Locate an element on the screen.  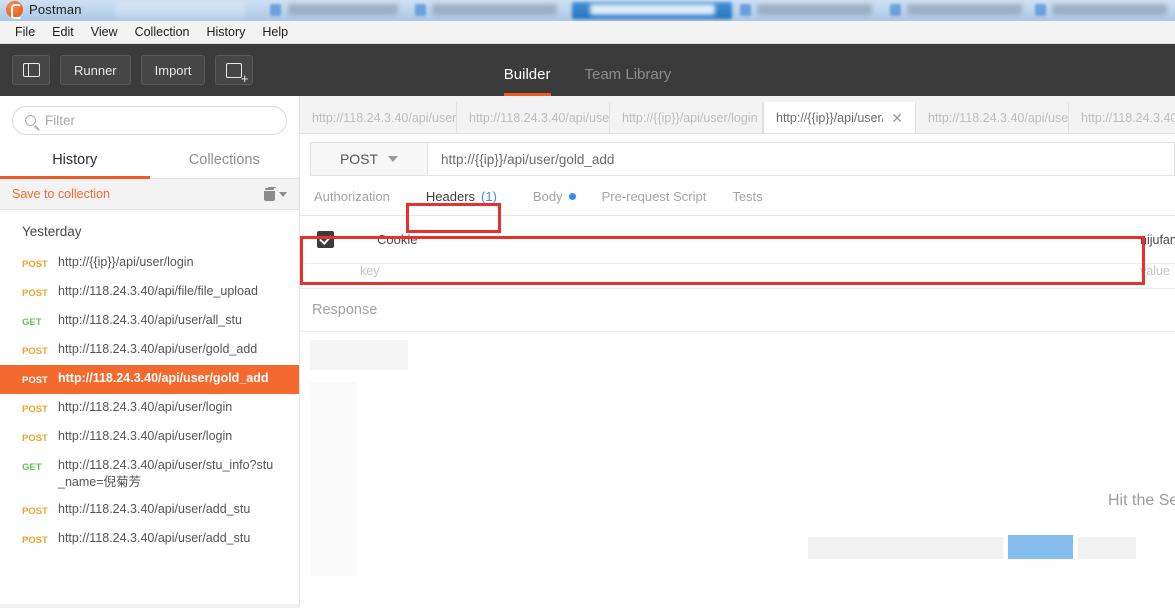
url-row: POST is located at coordinates (737, 156).